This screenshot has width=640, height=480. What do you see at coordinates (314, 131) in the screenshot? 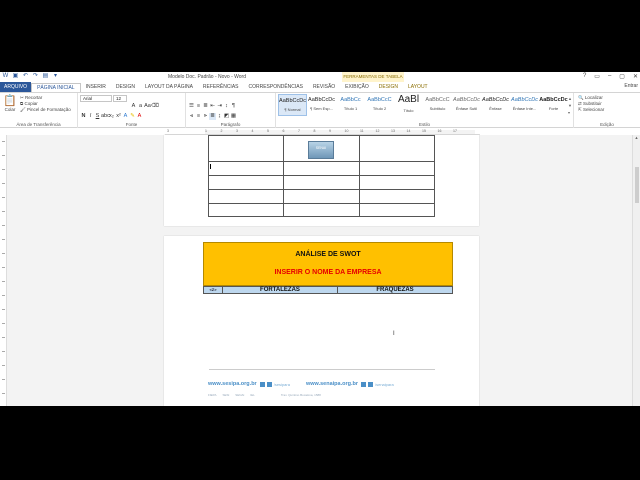
I see `ruler-number: 8` at bounding box center [314, 131].